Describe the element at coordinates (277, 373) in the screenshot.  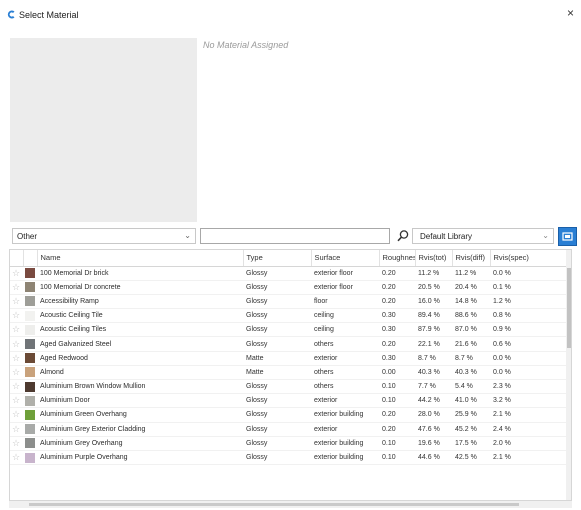
I see `material-type: Matte` at that location.